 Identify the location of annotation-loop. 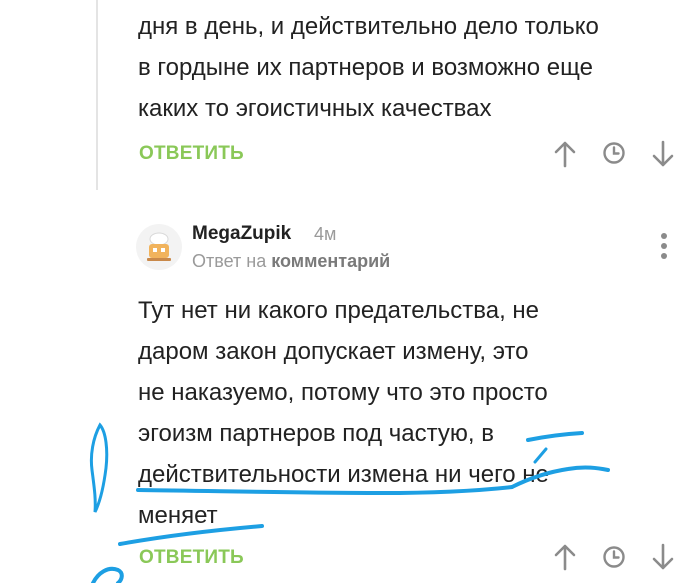
(99, 467).